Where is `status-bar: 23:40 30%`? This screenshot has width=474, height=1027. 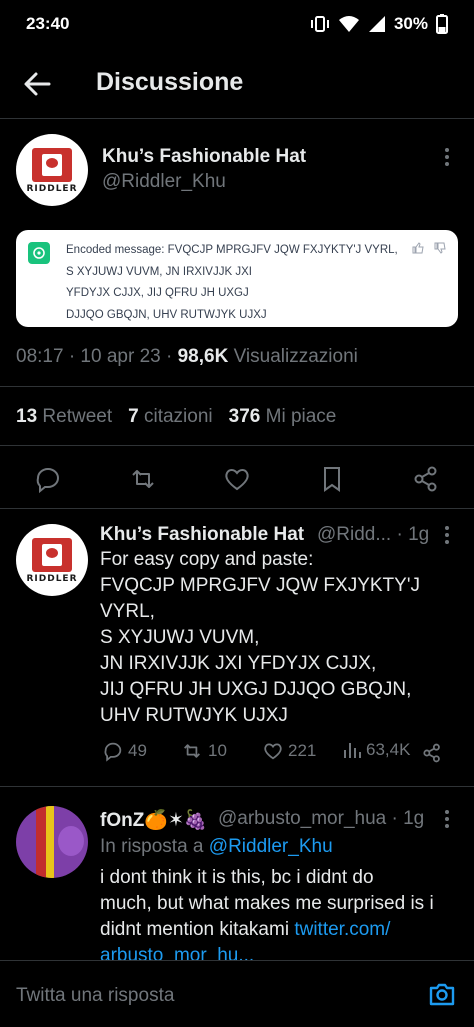
status-bar: 23:40 30% is located at coordinates (237, 24).